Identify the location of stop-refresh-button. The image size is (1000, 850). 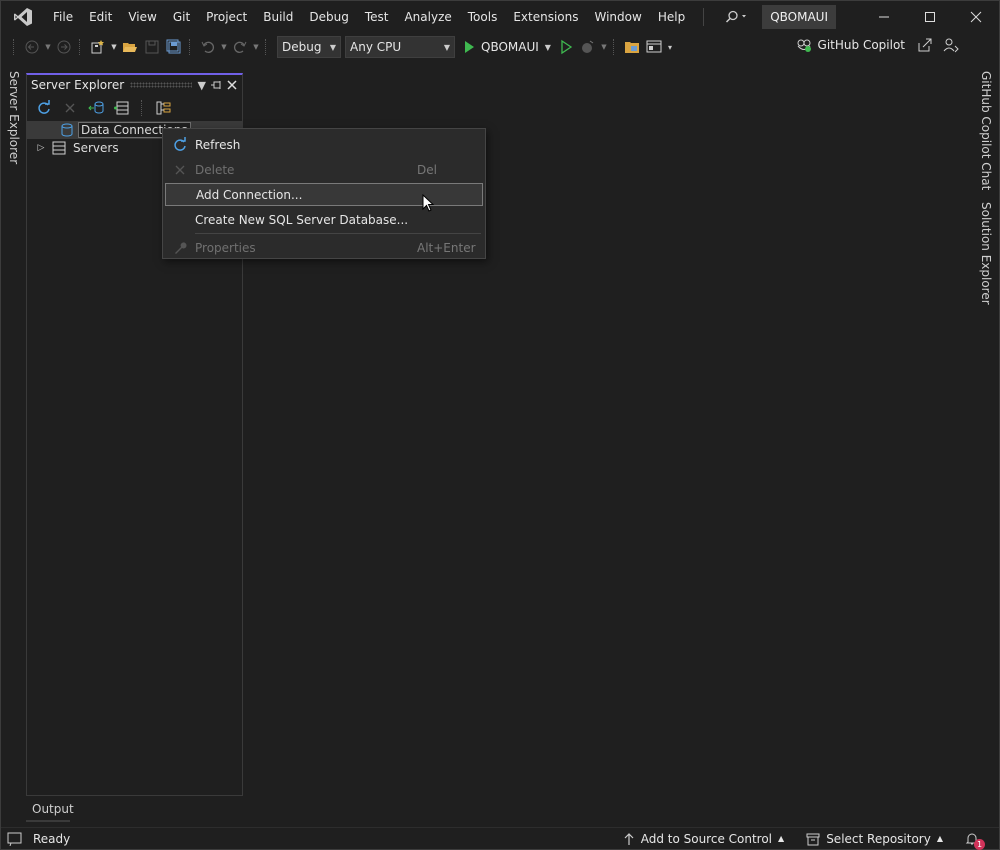
(70, 108).